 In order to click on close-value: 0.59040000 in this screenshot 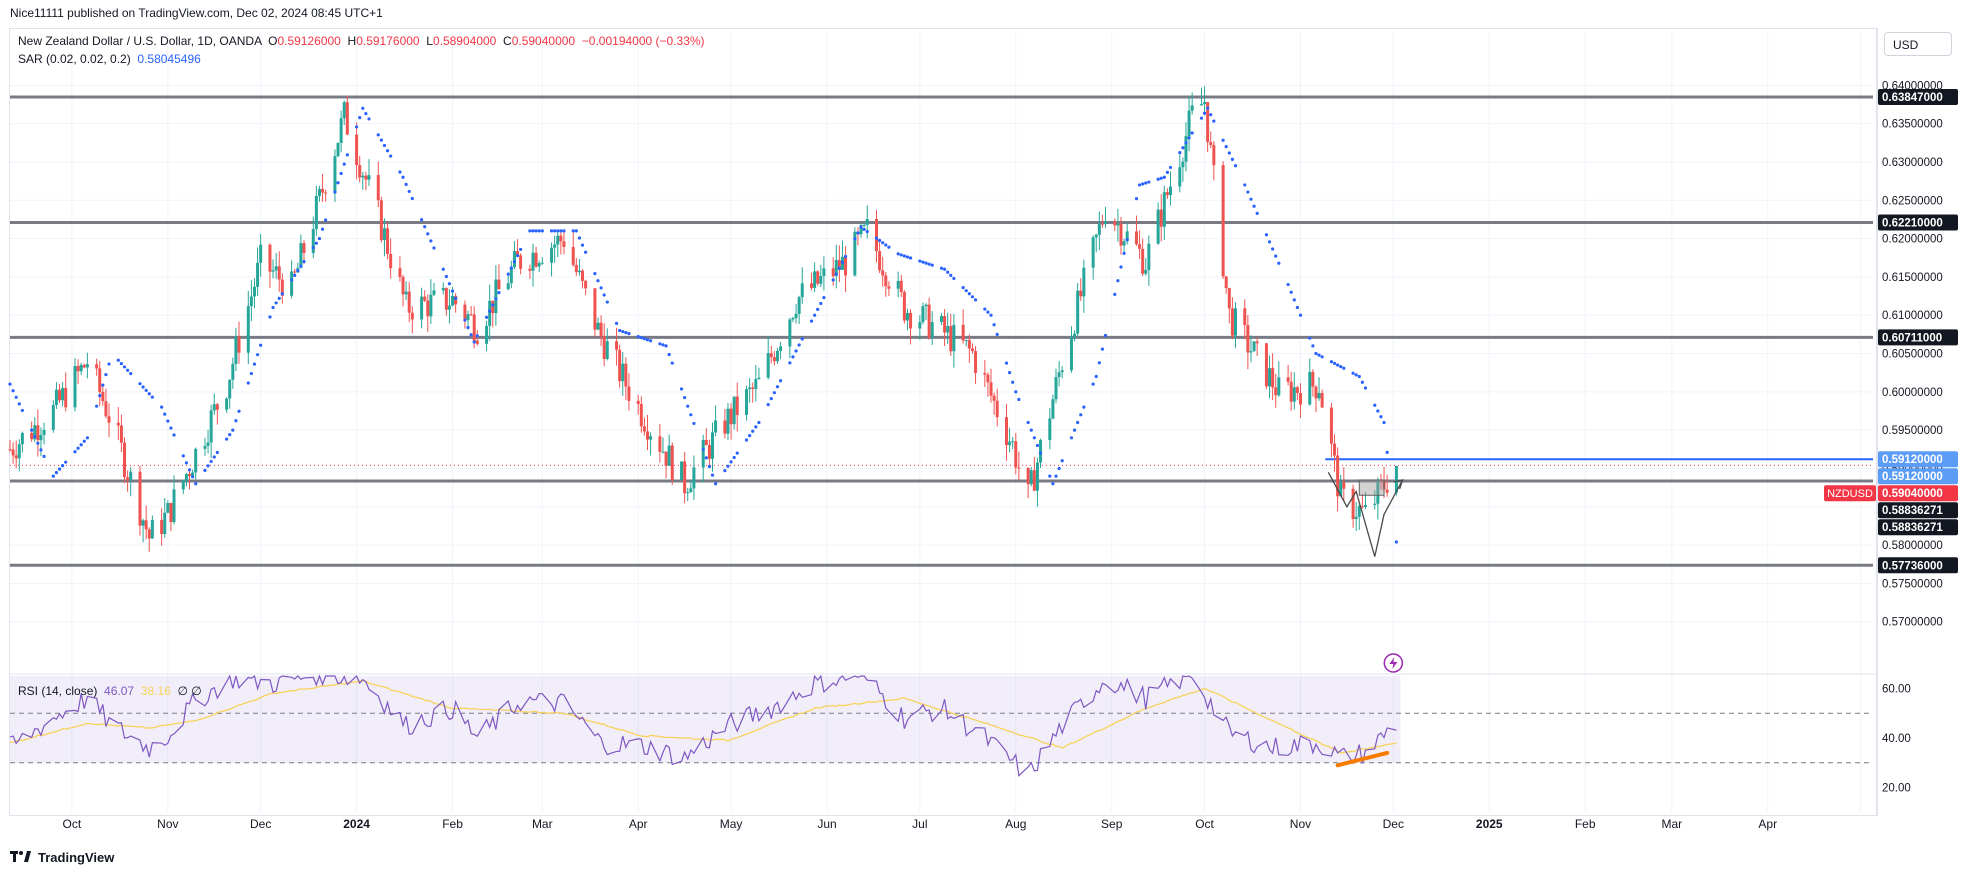, I will do `click(543, 41)`.